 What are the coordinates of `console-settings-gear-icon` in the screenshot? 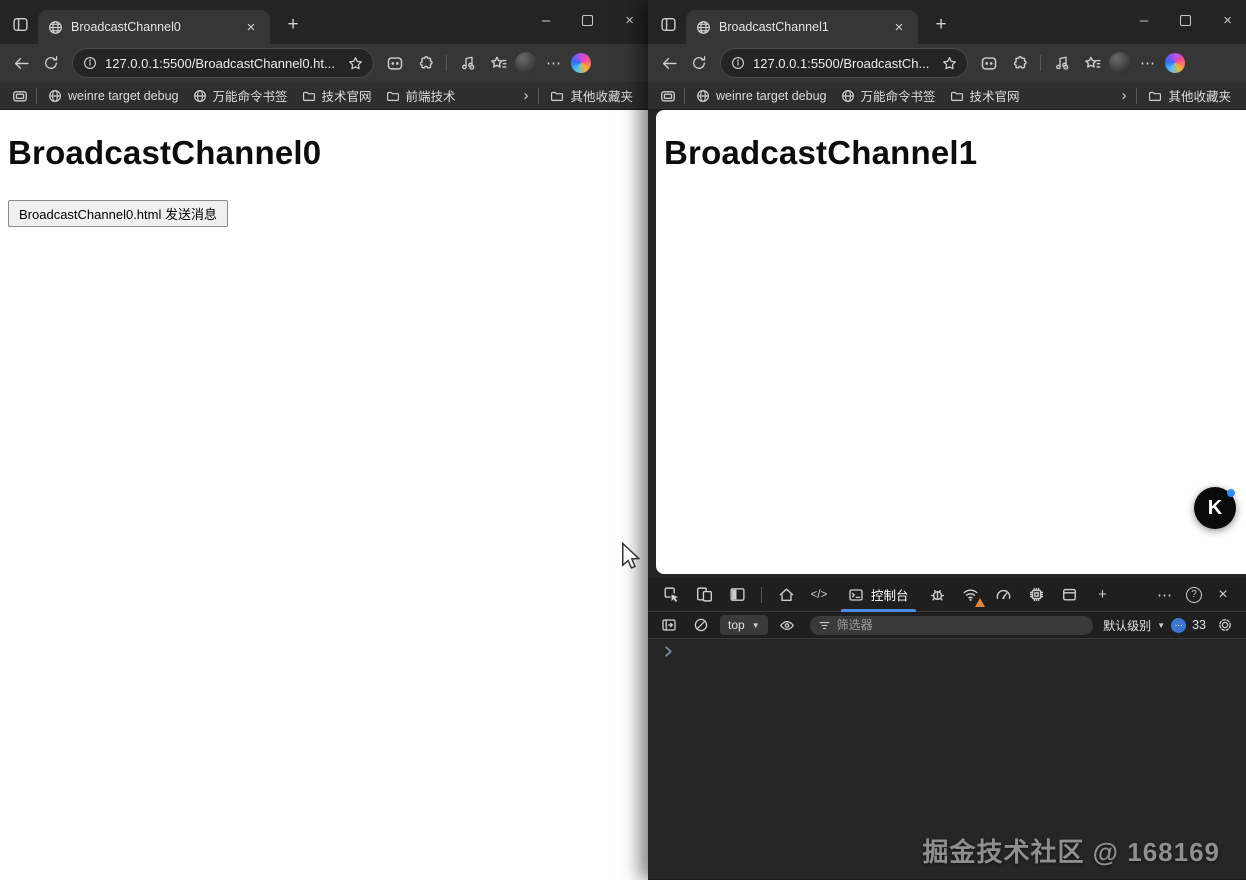 It's located at (1225, 625).